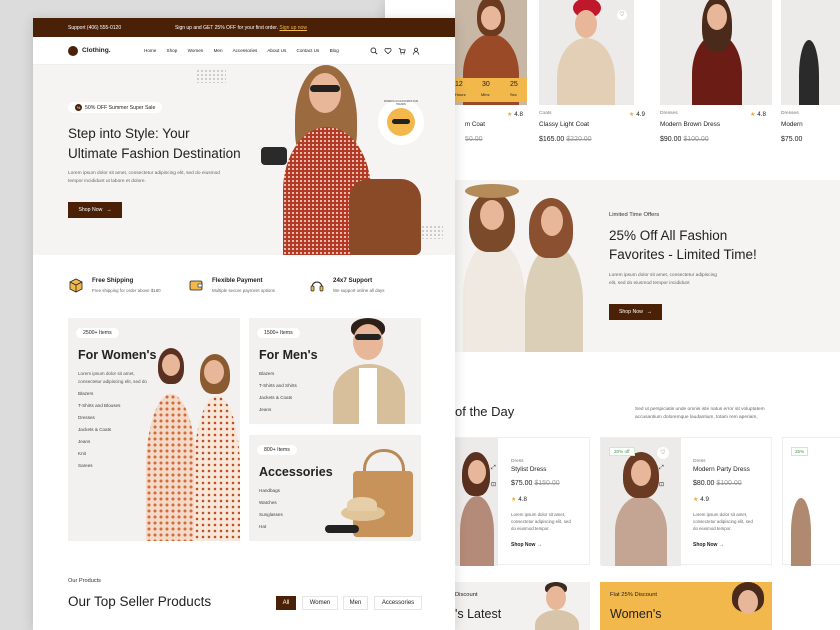 The height and width of the screenshot is (630, 840). Describe the element at coordinates (519, 499) in the screenshot. I see `product-rating: ★ 4.8` at that location.